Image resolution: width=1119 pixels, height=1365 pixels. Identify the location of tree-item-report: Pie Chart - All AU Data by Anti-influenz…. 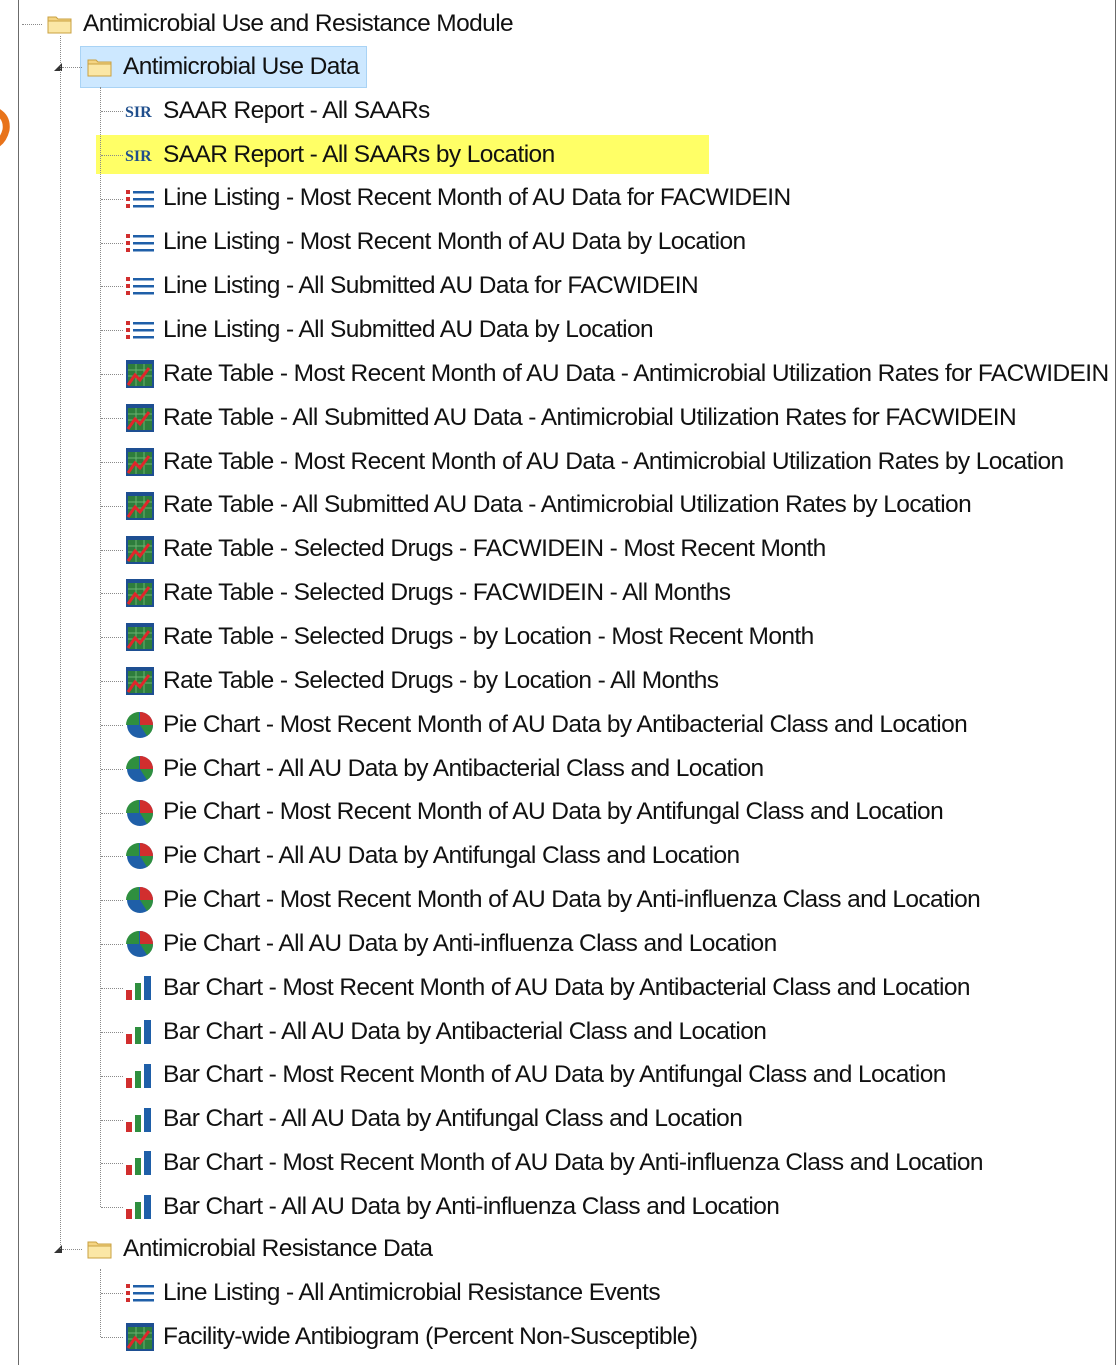
(450, 944).